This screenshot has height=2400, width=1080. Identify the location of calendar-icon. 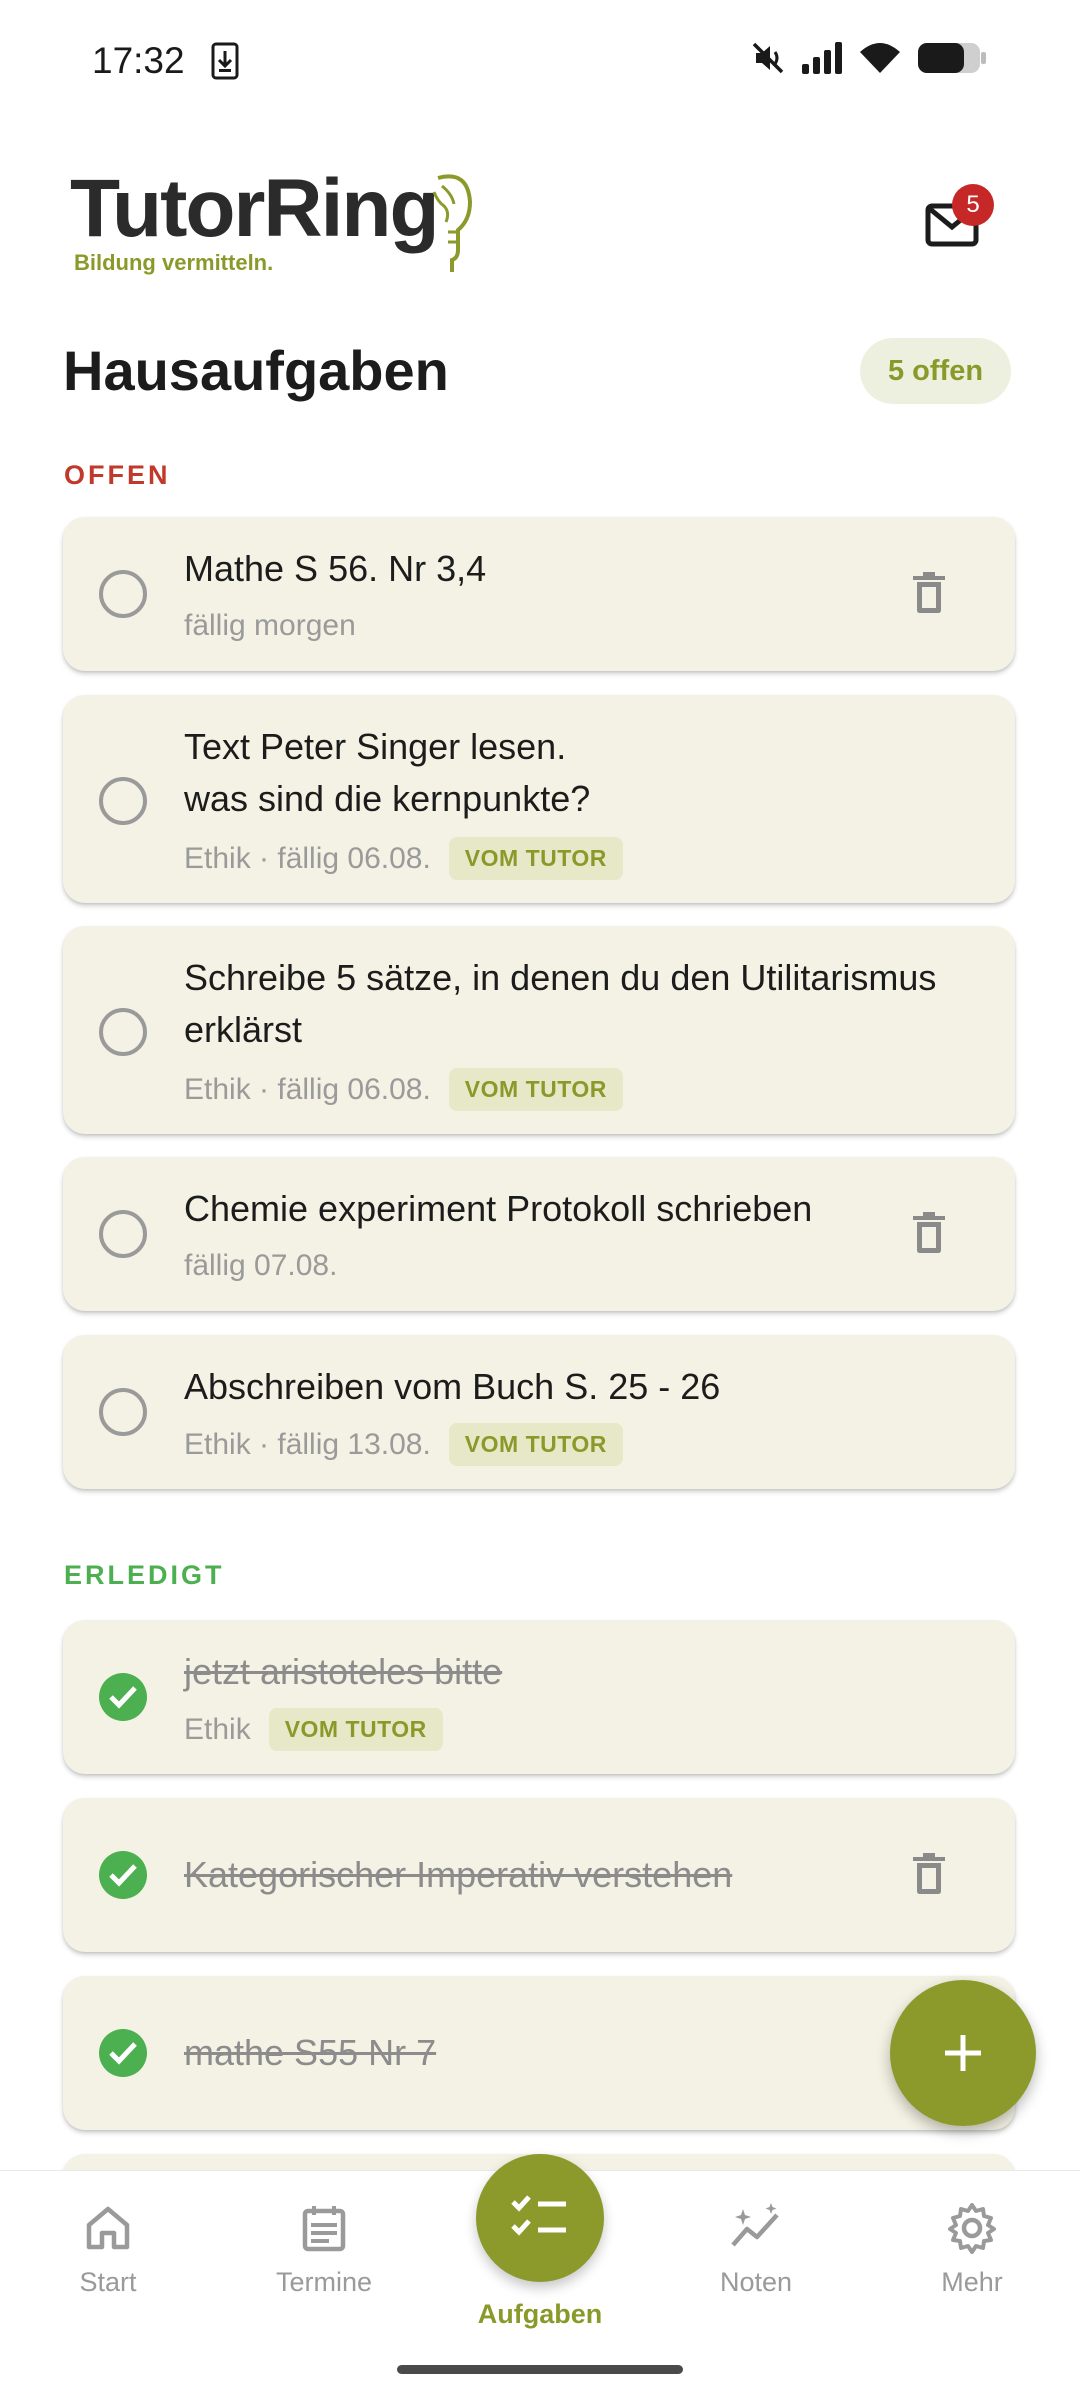
(324, 2229).